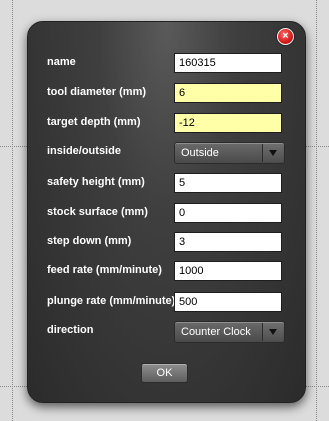 The height and width of the screenshot is (421, 329). Describe the element at coordinates (84, 151) in the screenshot. I see `inside-outside-label: inside/outside` at that location.